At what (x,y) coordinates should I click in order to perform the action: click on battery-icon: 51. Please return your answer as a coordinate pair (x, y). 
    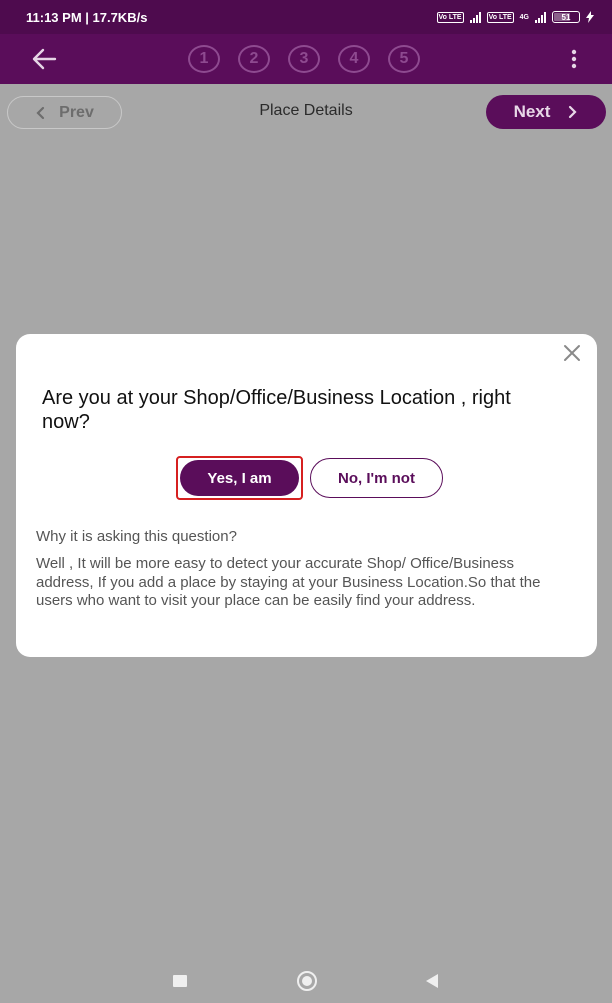
    Looking at the image, I should click on (566, 17).